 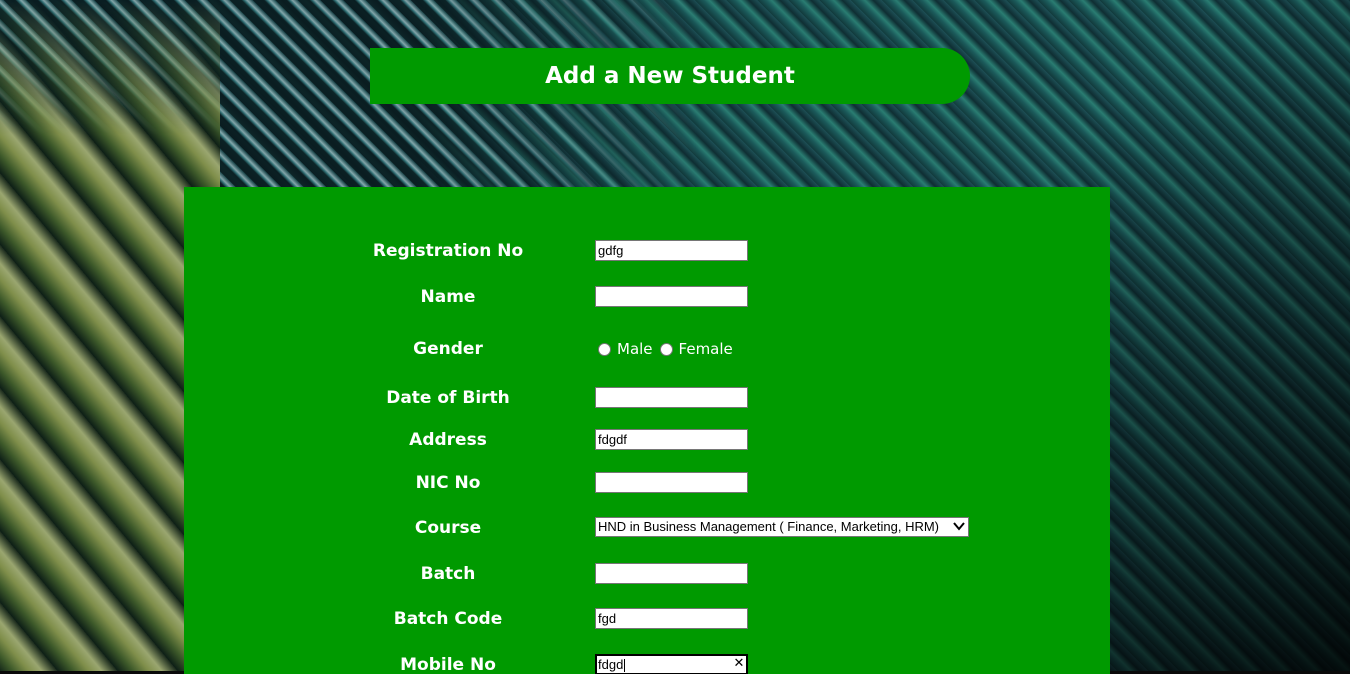 I want to click on nic-no-label: NIC No, so click(x=448, y=483).